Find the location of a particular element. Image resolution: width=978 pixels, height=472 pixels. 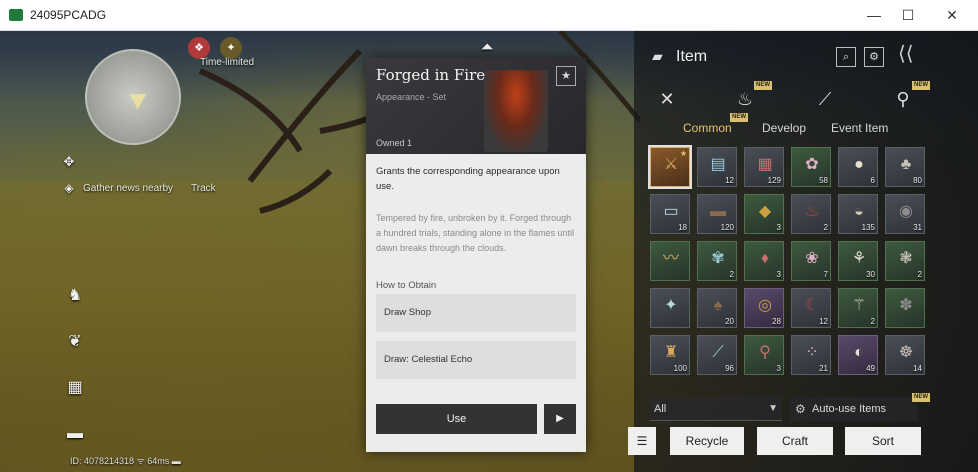

next-arrow-icon: ▶ is located at coordinates (560, 419).